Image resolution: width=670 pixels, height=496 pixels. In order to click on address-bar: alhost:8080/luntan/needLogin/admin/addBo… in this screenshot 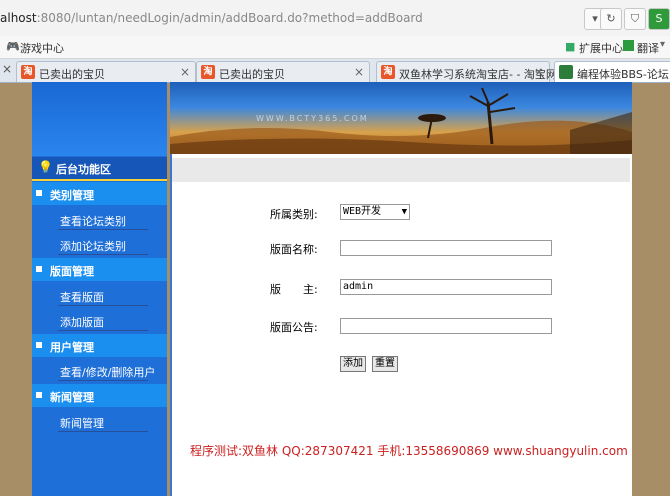, I will do `click(335, 18)`.